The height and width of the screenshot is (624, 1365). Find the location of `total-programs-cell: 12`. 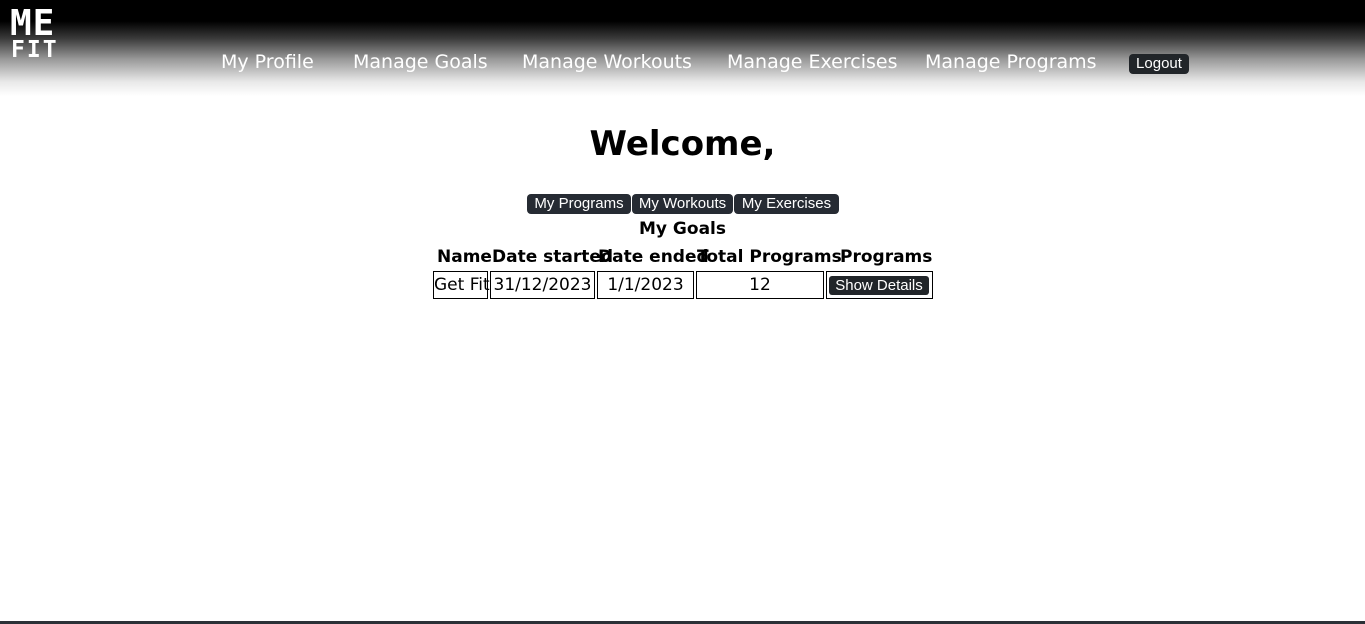

total-programs-cell: 12 is located at coordinates (760, 285).